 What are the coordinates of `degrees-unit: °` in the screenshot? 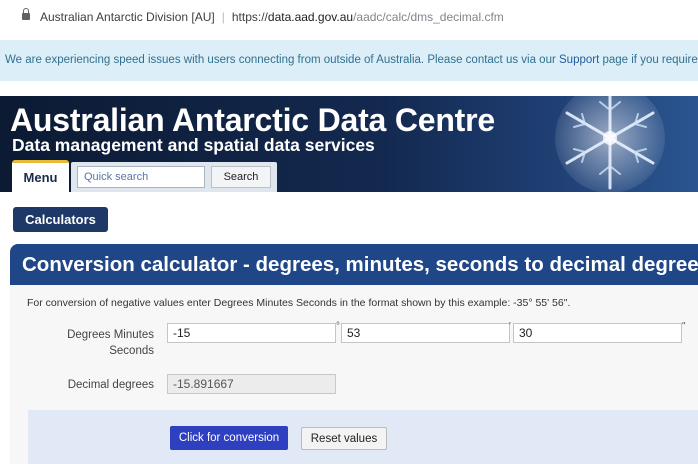 It's located at (338, 326).